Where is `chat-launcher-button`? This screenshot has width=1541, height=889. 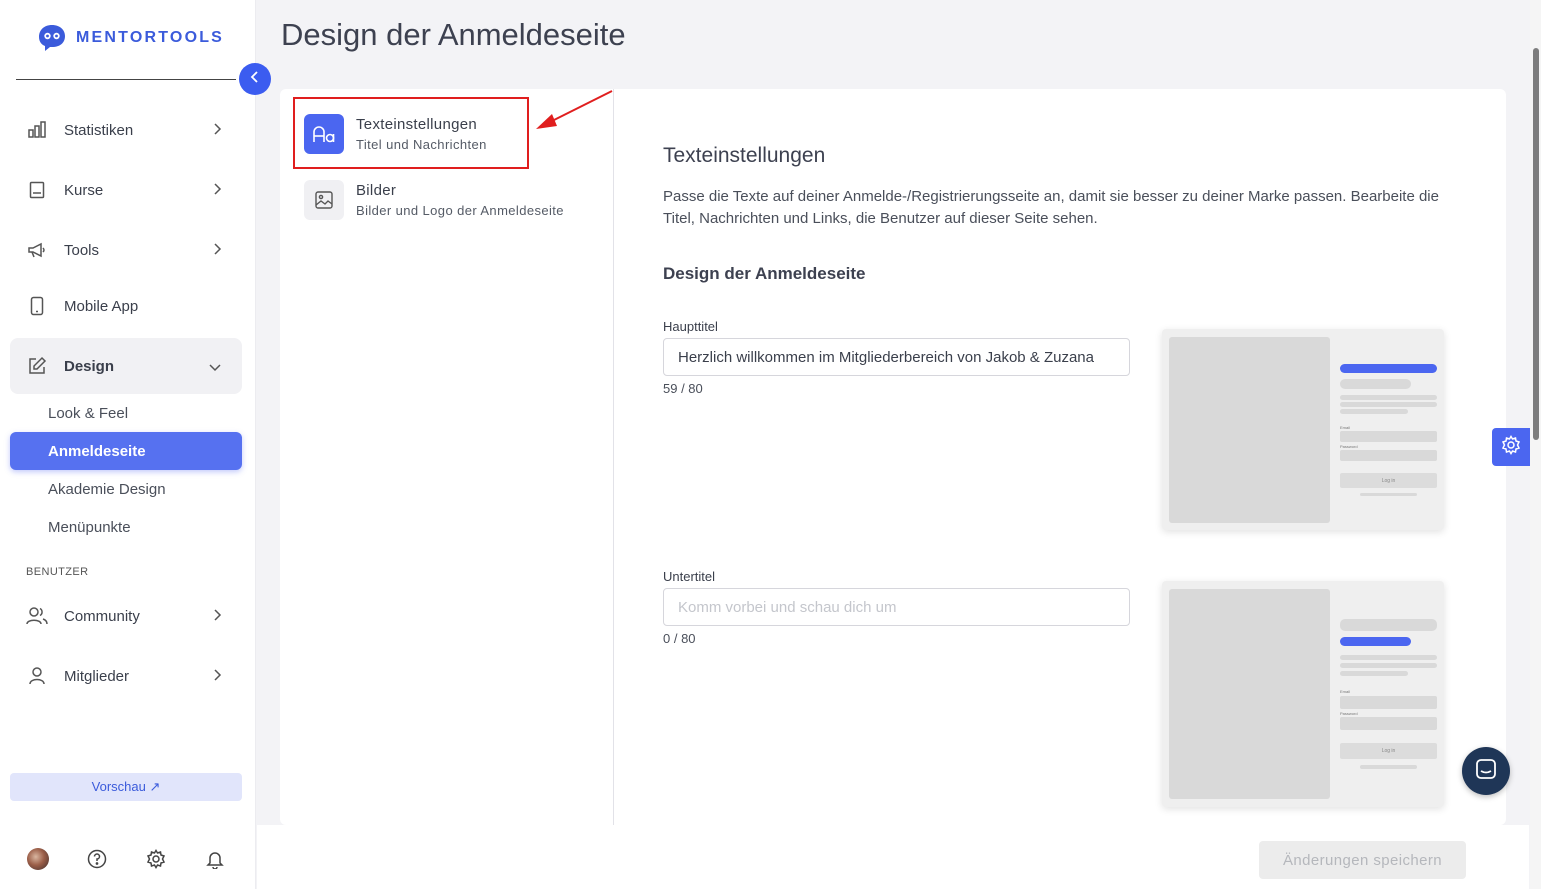
chat-launcher-button is located at coordinates (1486, 771).